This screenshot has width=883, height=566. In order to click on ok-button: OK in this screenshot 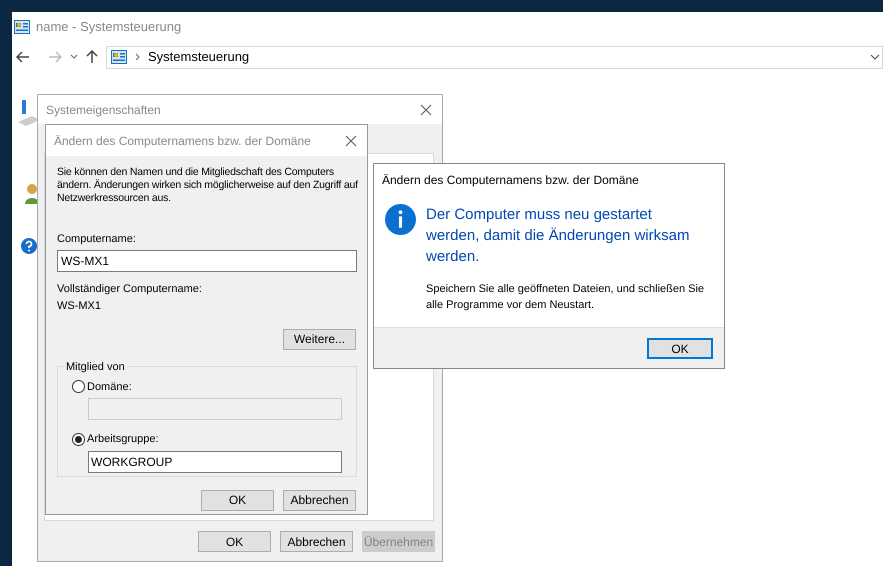, I will do `click(680, 348)`.